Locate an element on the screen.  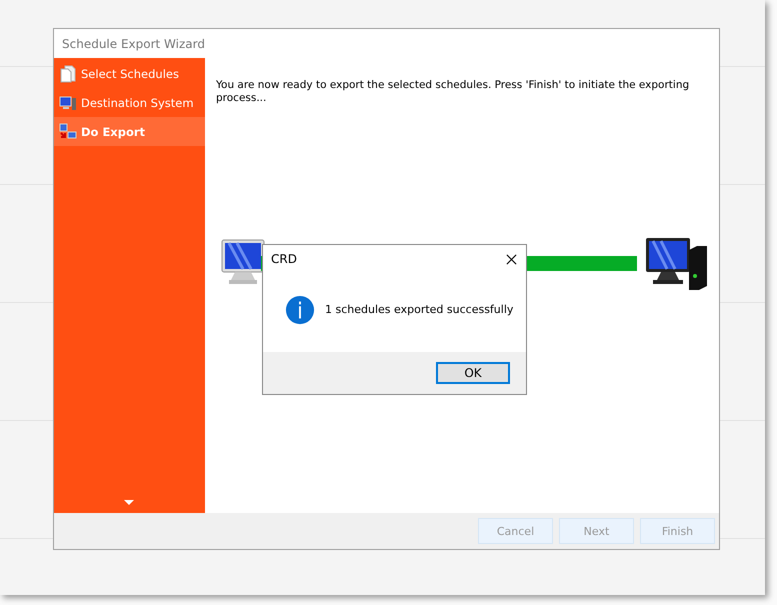
close-icon is located at coordinates (511, 259).